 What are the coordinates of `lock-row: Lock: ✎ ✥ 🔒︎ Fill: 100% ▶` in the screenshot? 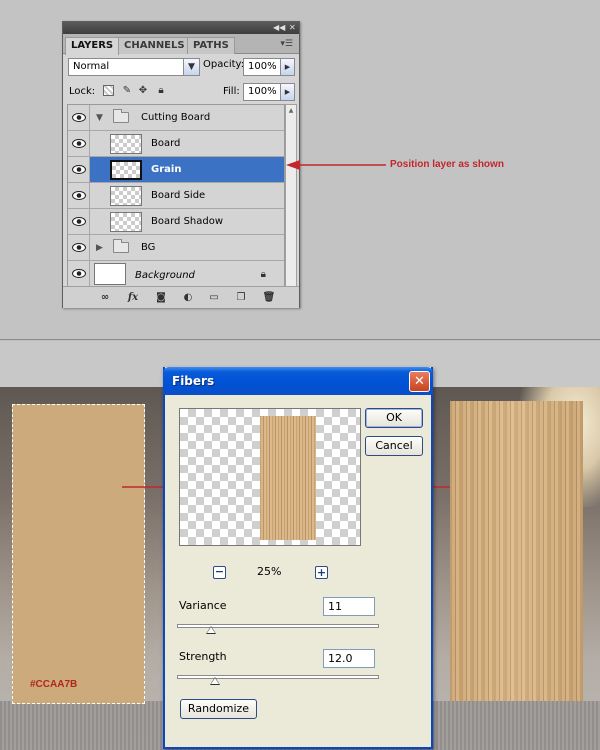 It's located at (181, 92).